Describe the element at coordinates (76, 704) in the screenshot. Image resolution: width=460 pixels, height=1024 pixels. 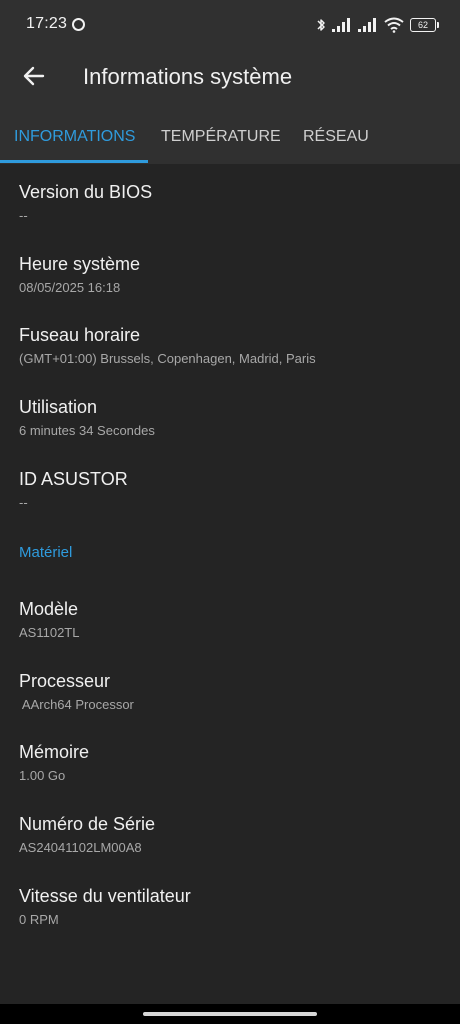
I see `item-value: AArch64 Processor` at that location.